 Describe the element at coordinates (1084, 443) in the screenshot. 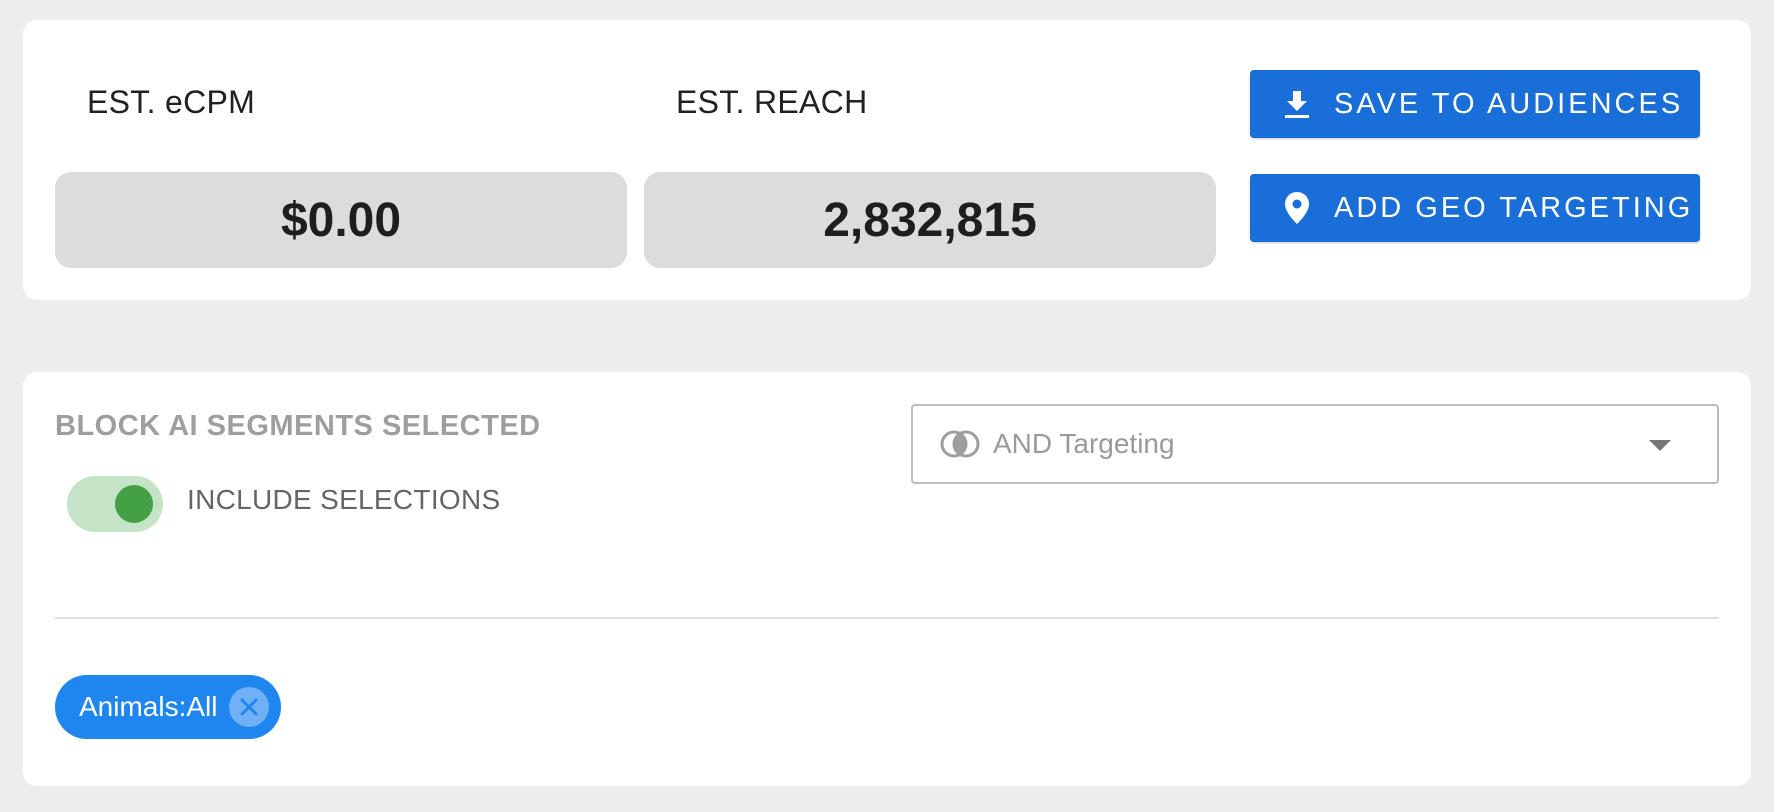

I see `targeting-mode-value: AND Targeting` at that location.